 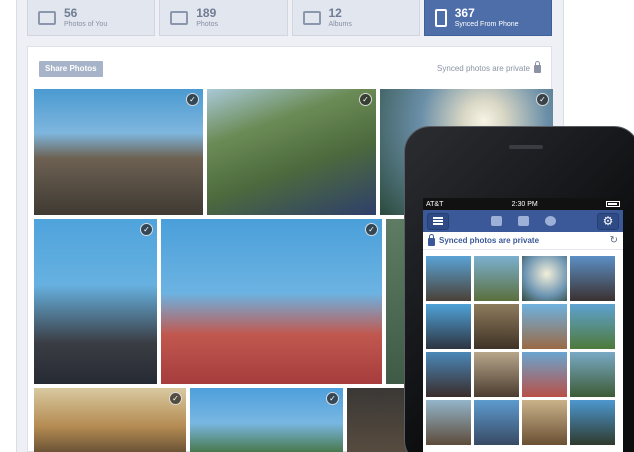 What do you see at coordinates (486, 24) in the screenshot?
I see `tab-label: Synced From Phone` at bounding box center [486, 24].